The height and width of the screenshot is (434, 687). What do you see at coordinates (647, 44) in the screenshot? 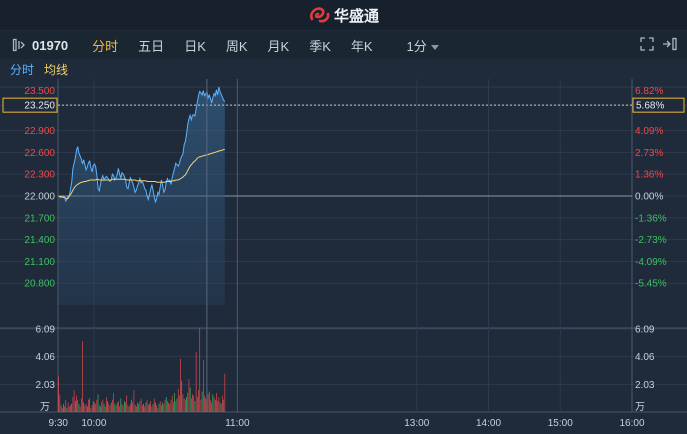
I see `expand-icon` at bounding box center [647, 44].